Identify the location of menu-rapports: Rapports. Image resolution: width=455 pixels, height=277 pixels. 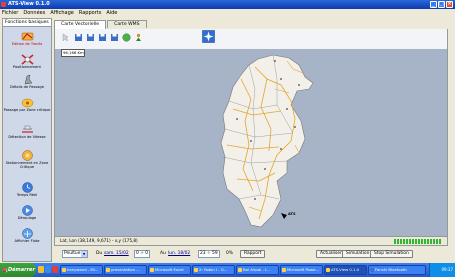
(90, 13).